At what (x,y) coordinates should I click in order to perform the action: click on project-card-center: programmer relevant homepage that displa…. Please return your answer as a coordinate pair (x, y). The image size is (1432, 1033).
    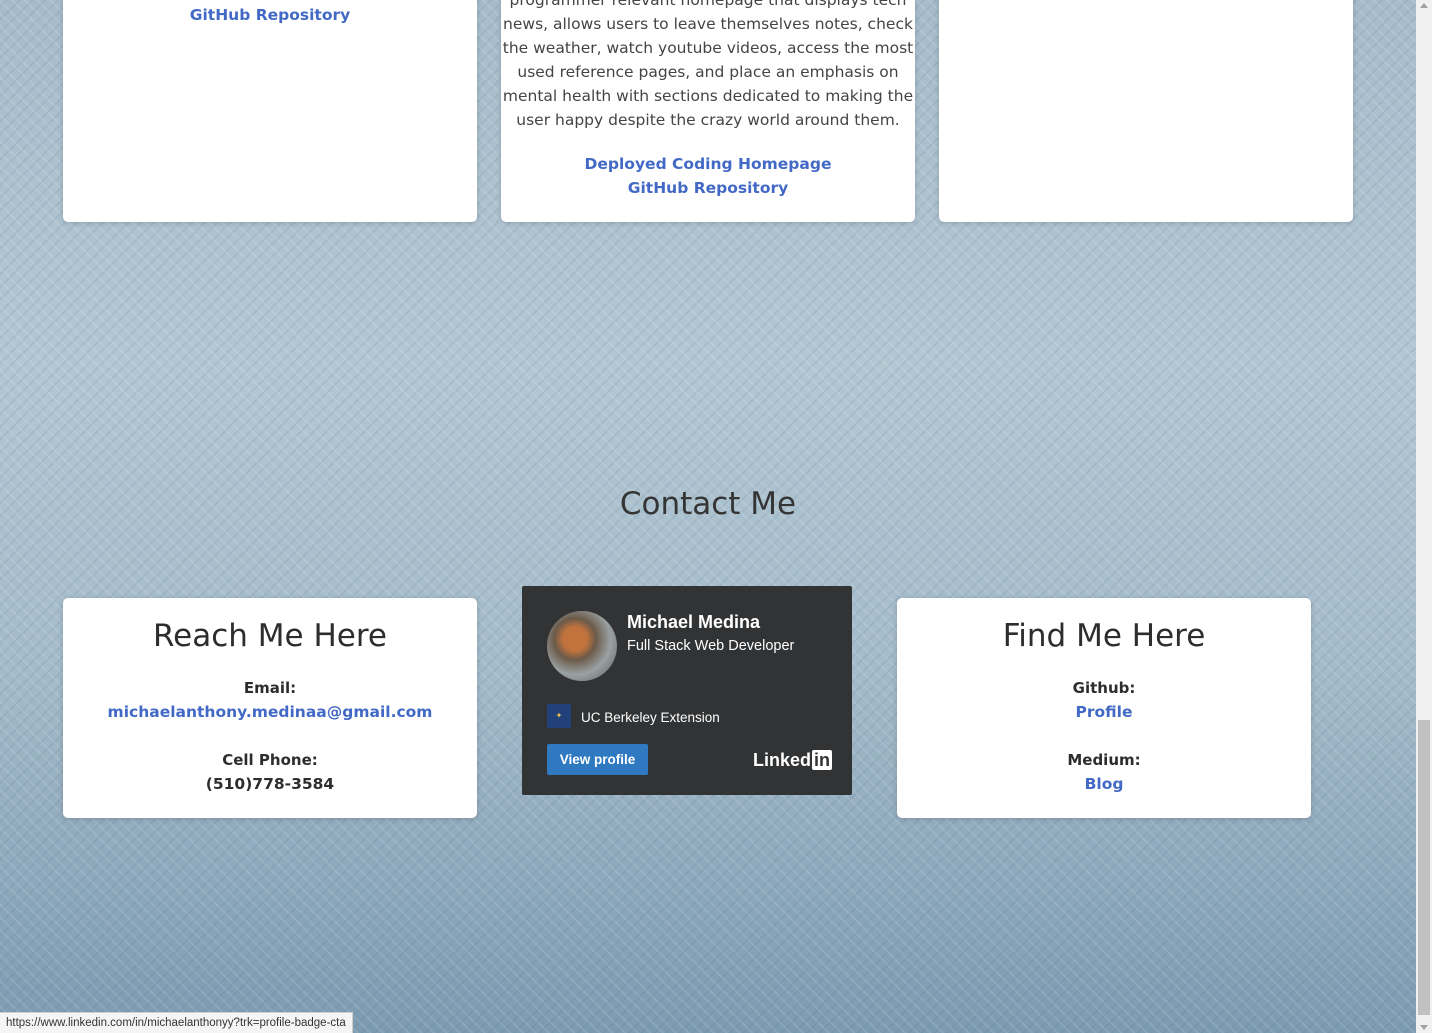
    Looking at the image, I should click on (708, 111).